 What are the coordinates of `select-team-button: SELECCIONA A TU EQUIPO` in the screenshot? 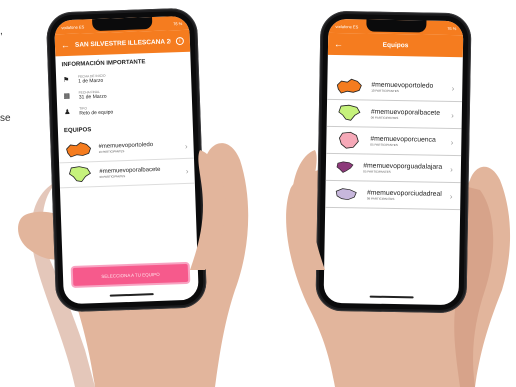 It's located at (130, 274).